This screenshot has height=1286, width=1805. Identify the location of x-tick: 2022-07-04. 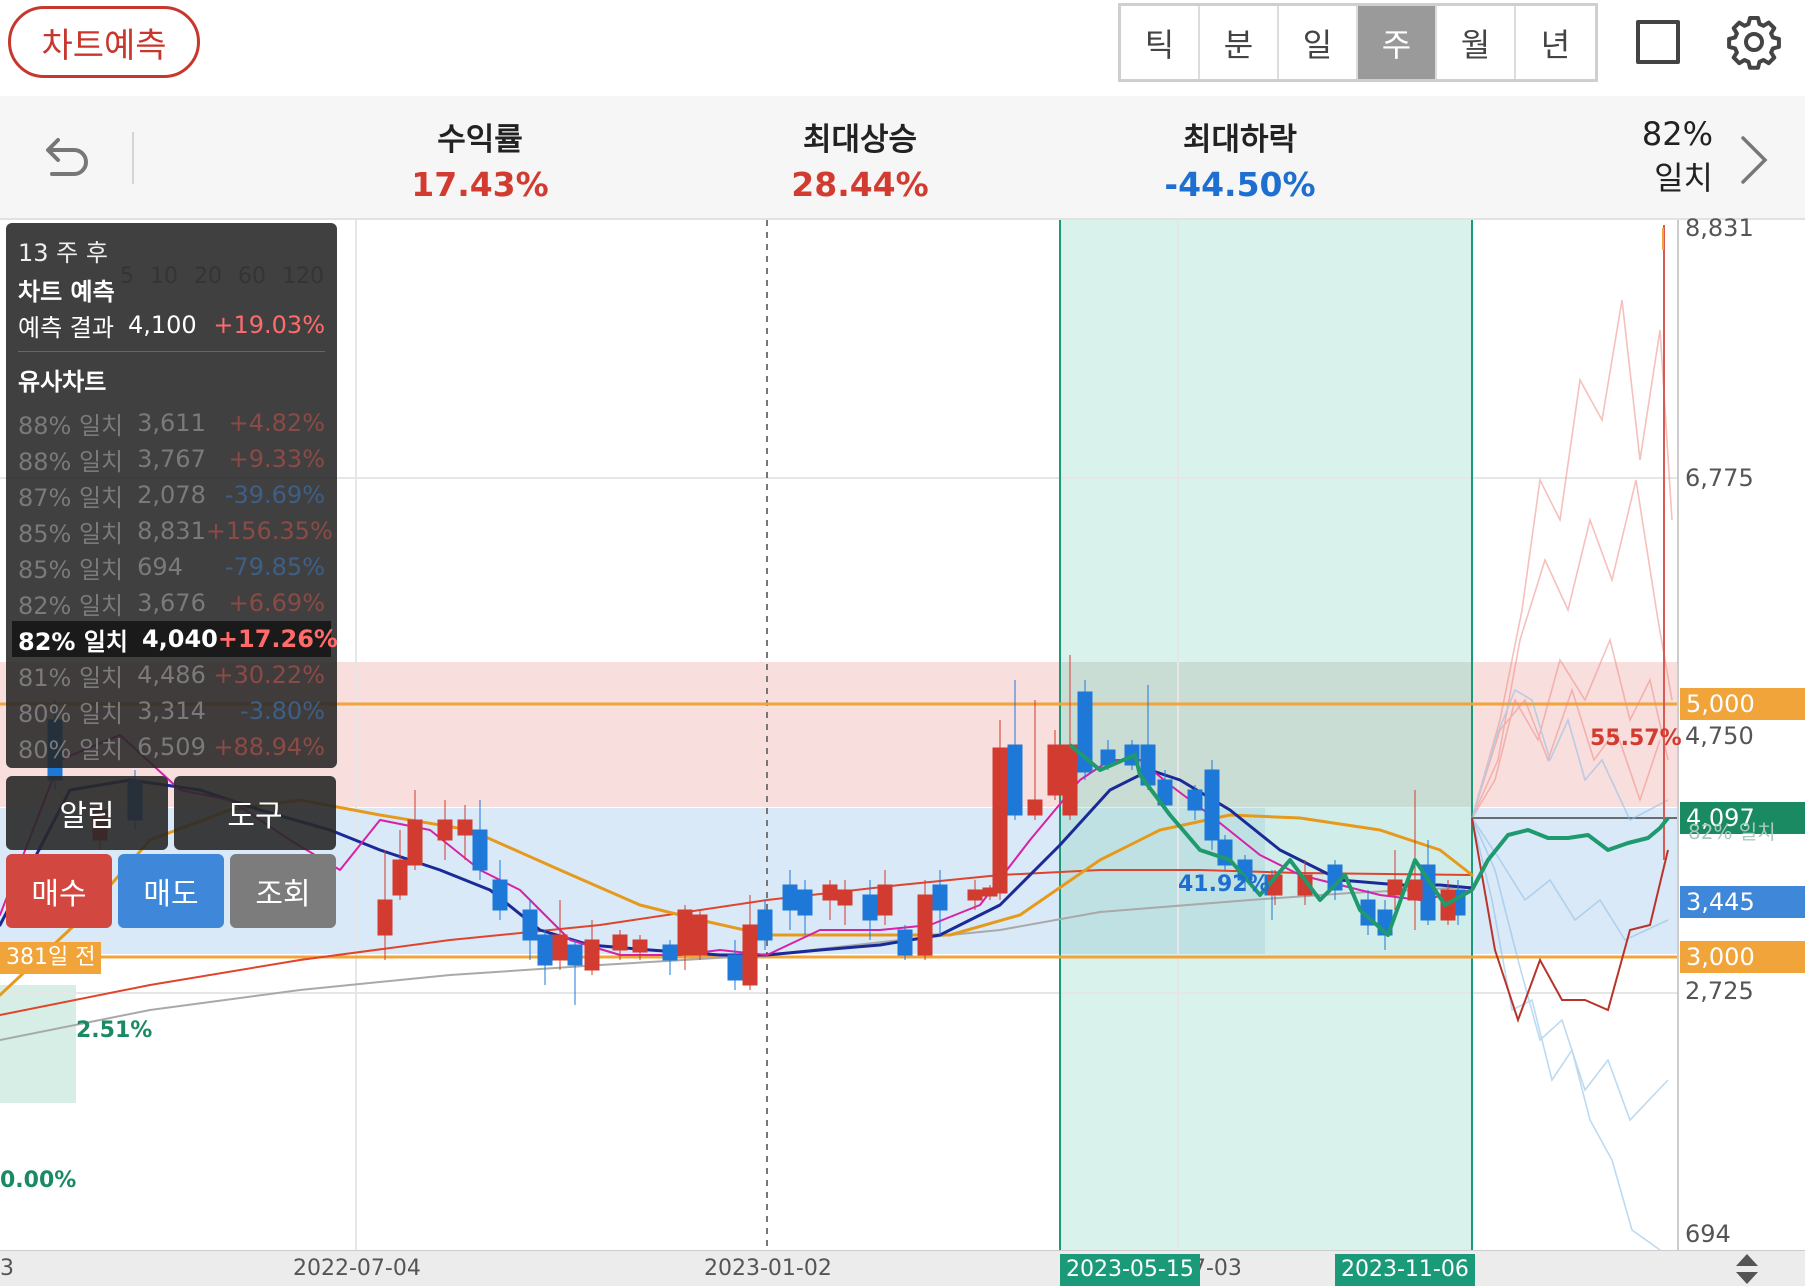
(357, 1268).